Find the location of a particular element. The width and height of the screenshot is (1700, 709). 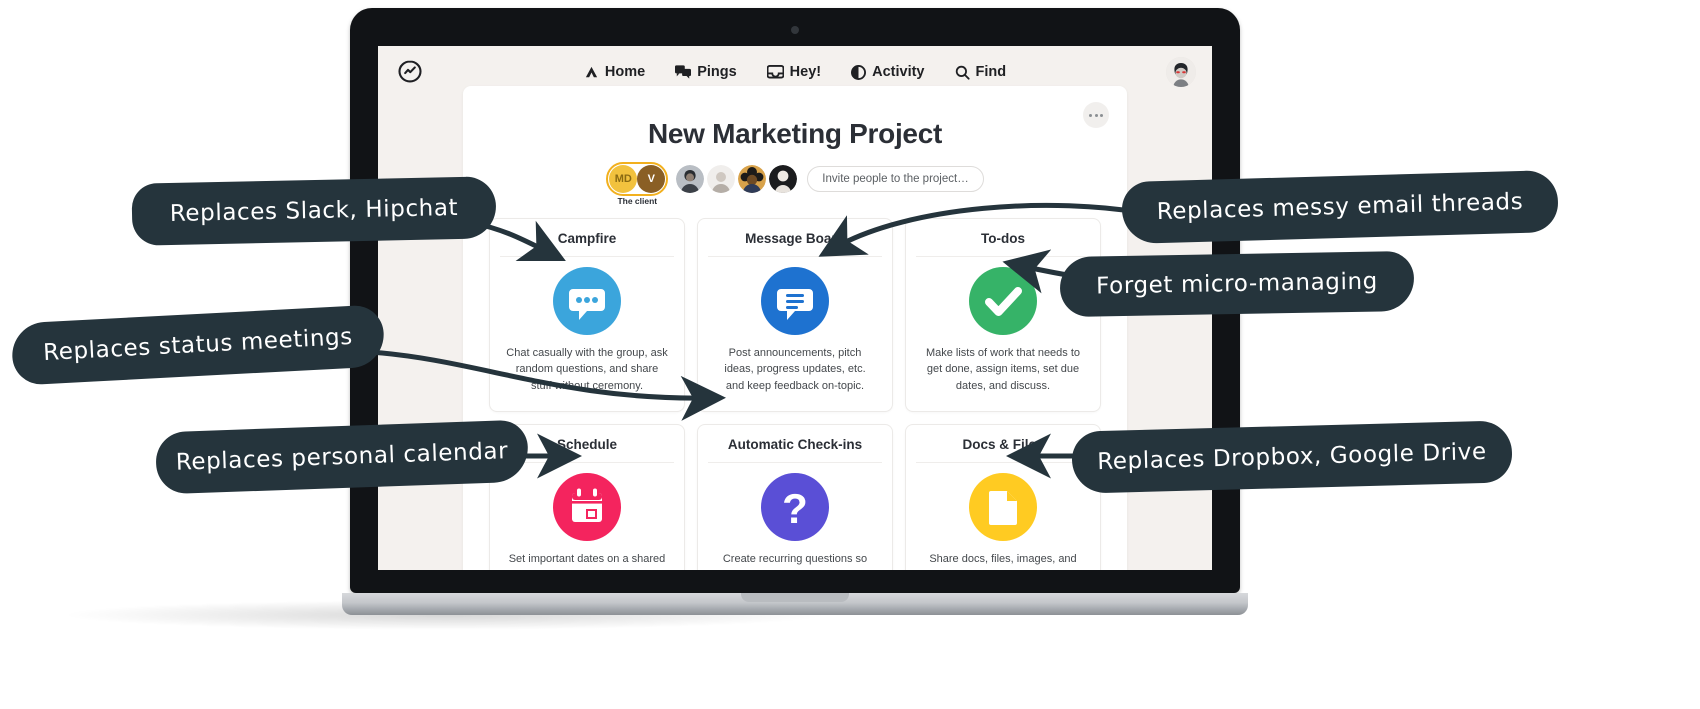

nav-item-pings: Pings is located at coordinates (706, 72).